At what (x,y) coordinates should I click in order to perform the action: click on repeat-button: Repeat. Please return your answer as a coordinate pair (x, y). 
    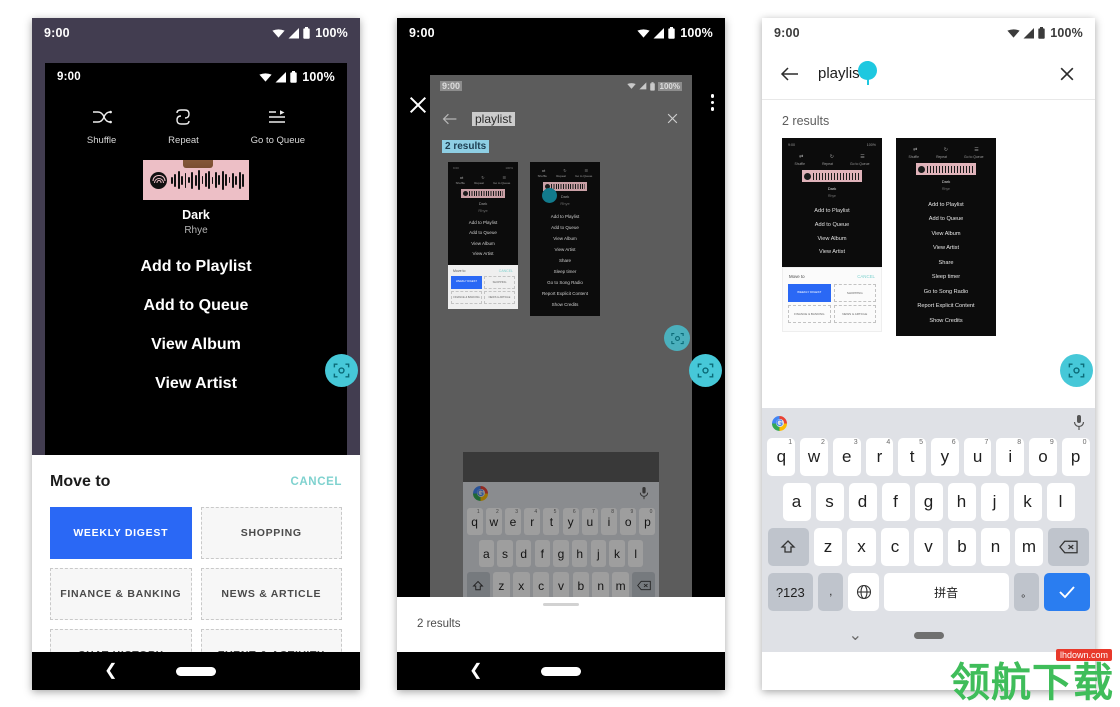
    Looking at the image, I should click on (183, 125).